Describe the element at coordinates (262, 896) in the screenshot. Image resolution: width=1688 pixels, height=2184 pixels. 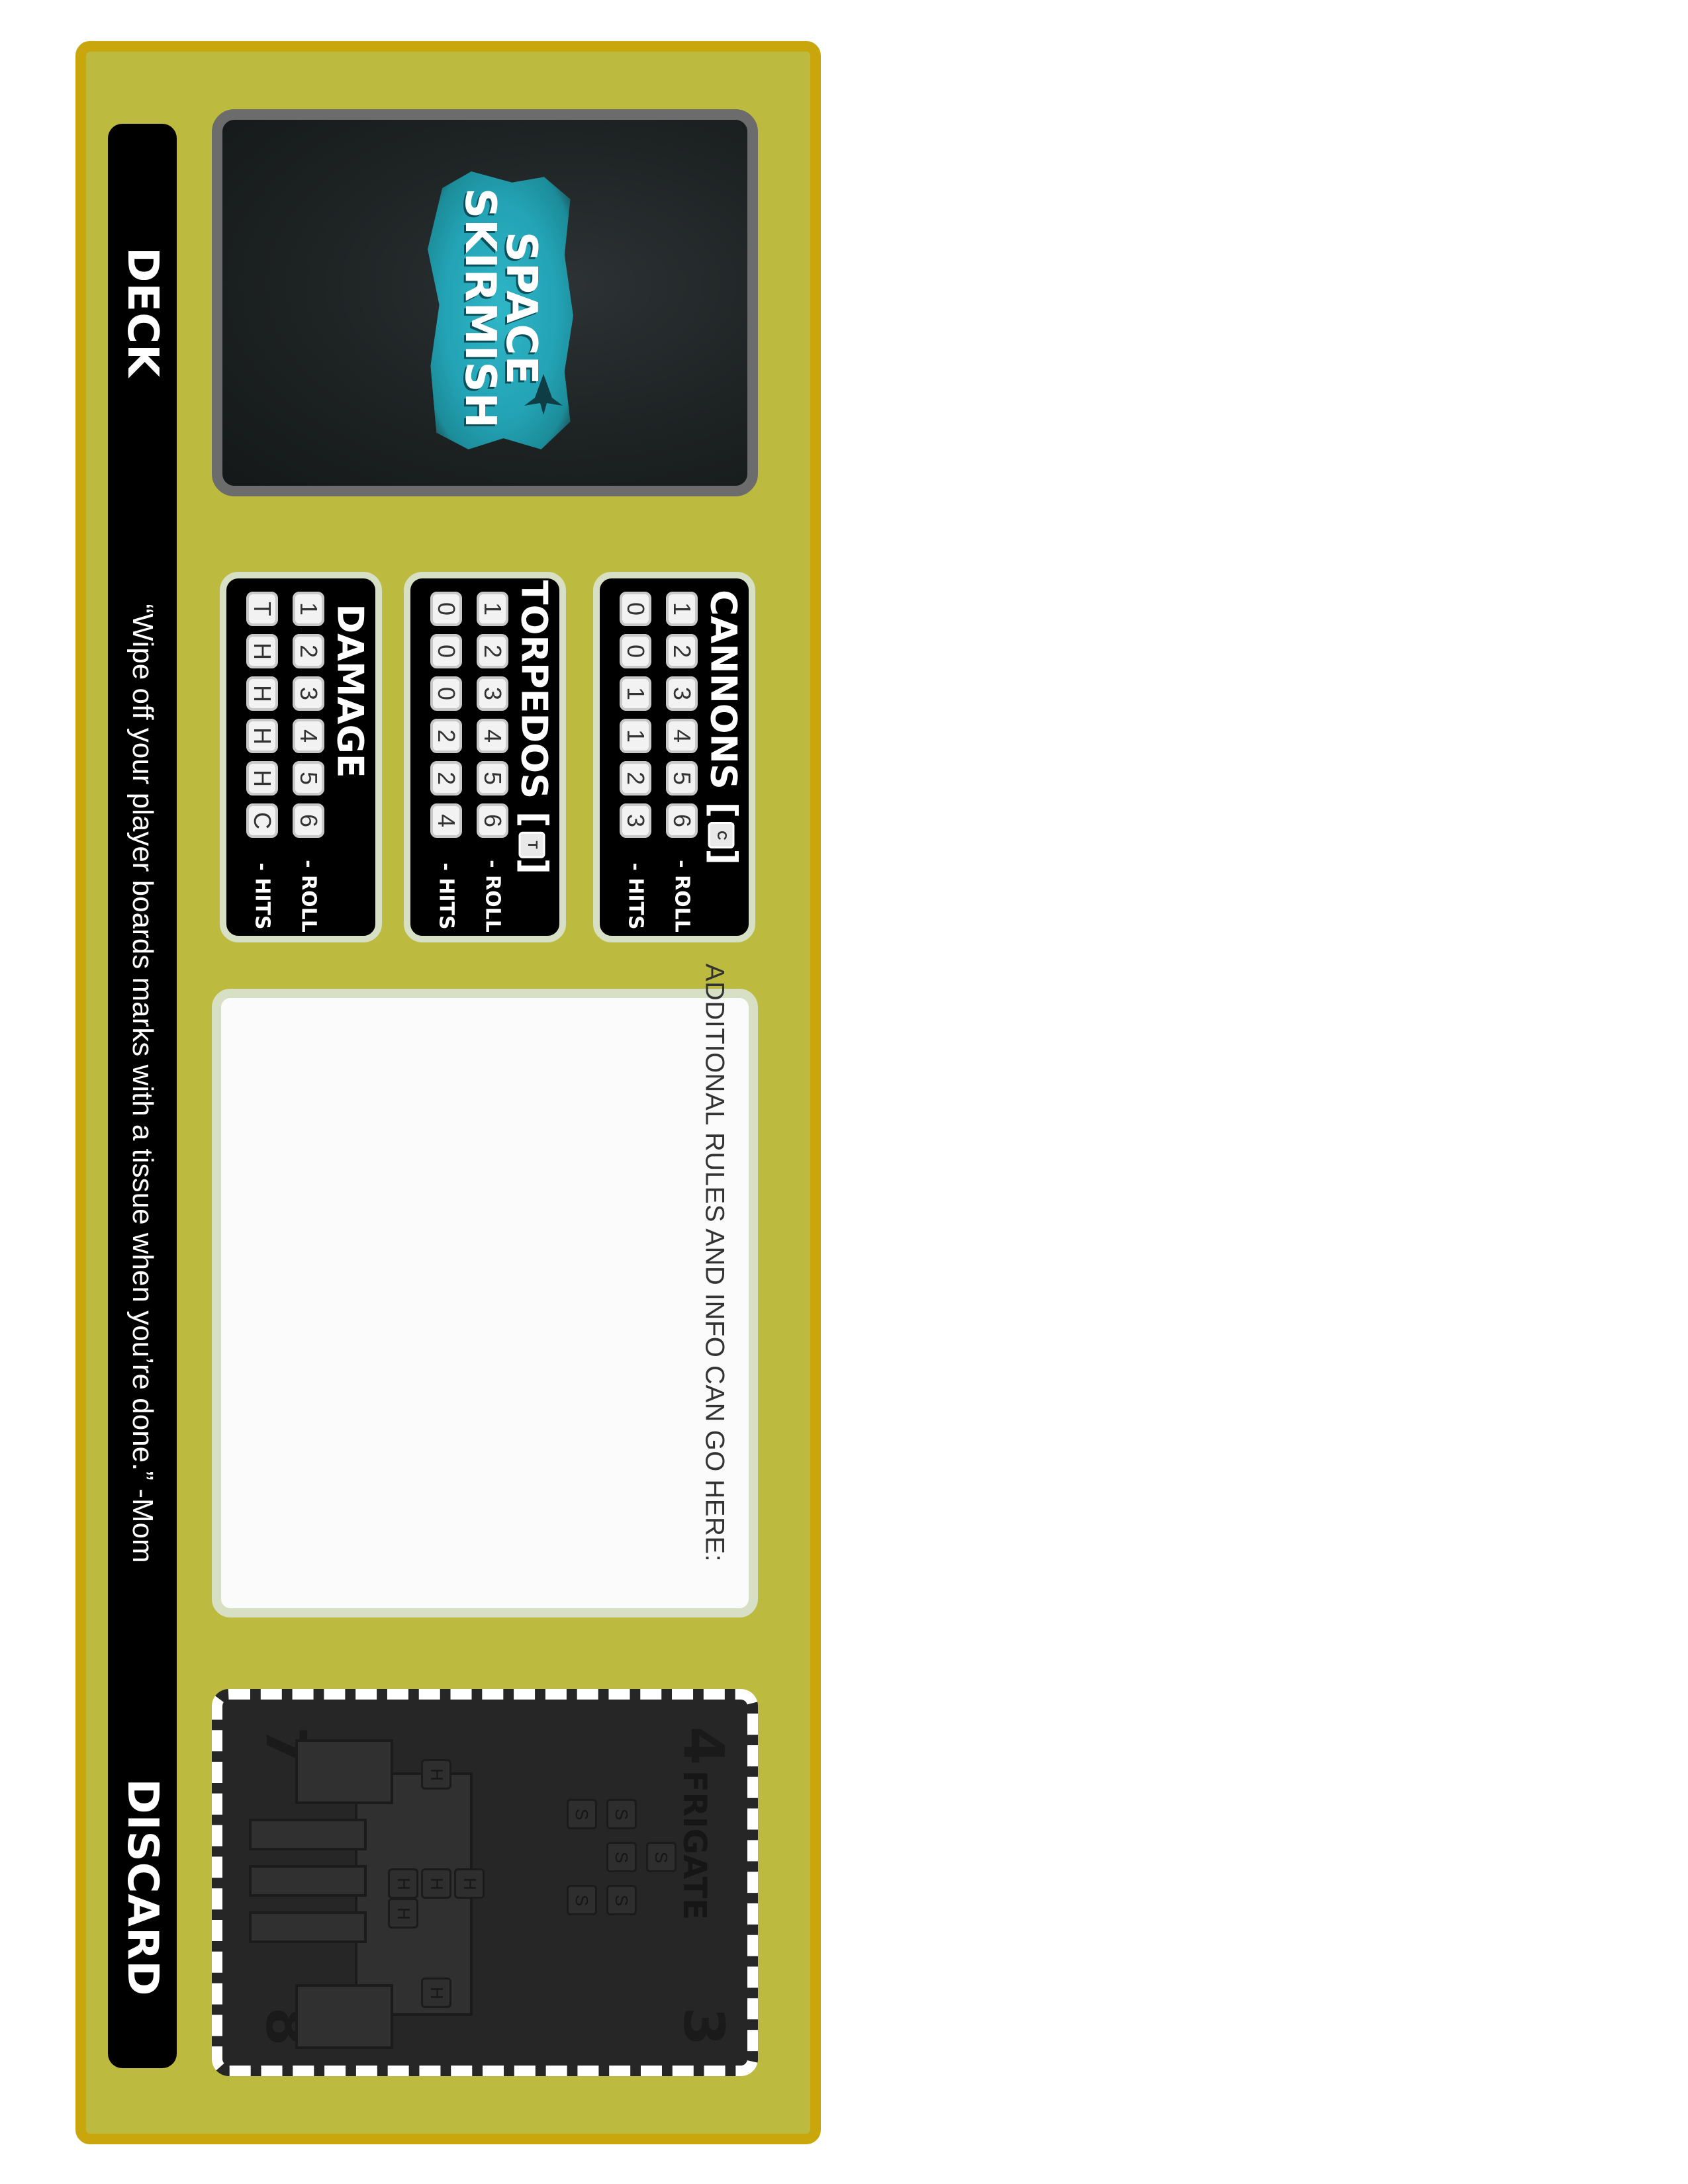
I see `damage-hits-label: - HITS` at that location.